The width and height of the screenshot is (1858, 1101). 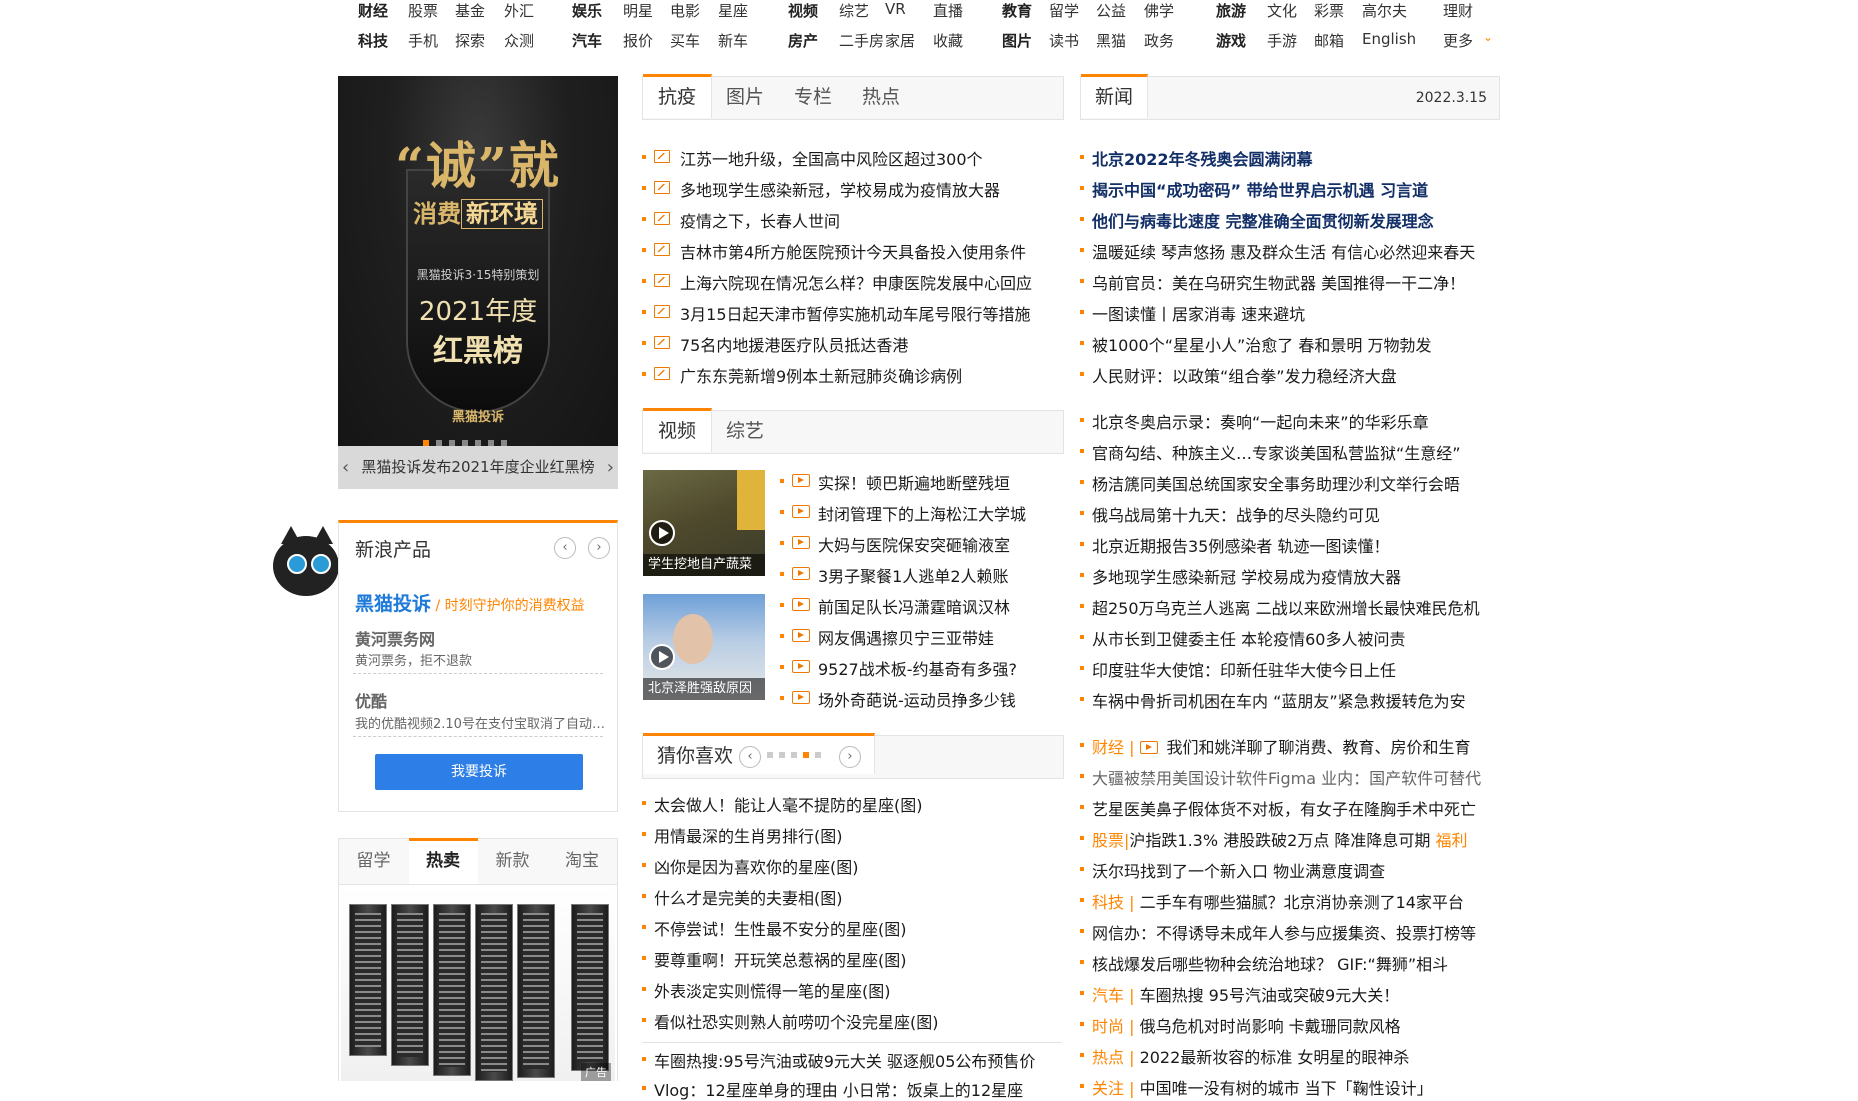 I want to click on list-item-text: 超250万乌克兰人逃离 二战以来欧洲增长最快难民危机, so click(x=1286, y=608).